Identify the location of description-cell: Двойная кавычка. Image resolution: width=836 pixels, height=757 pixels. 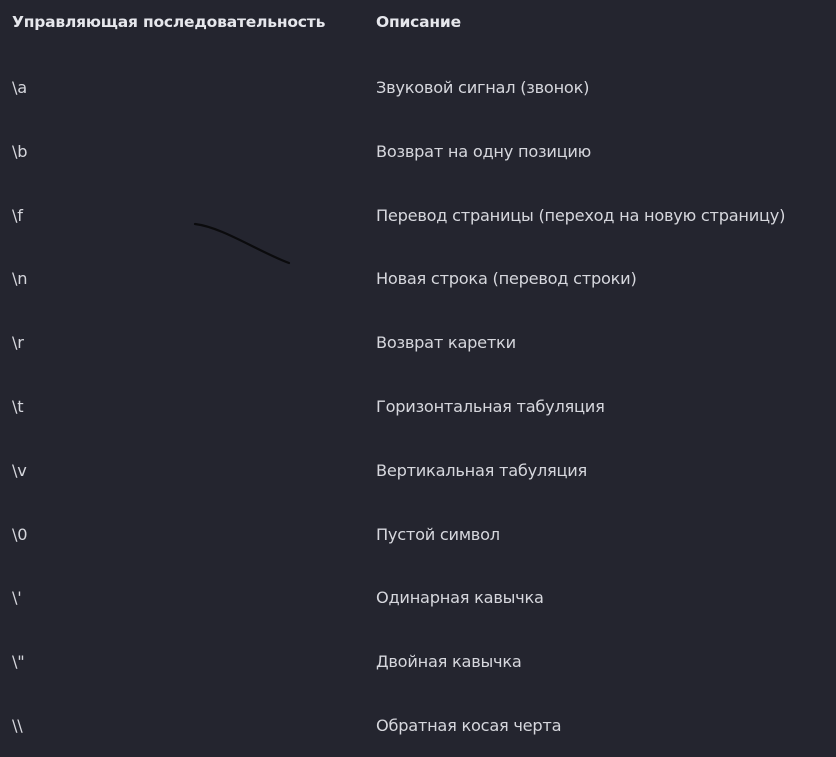
(449, 662).